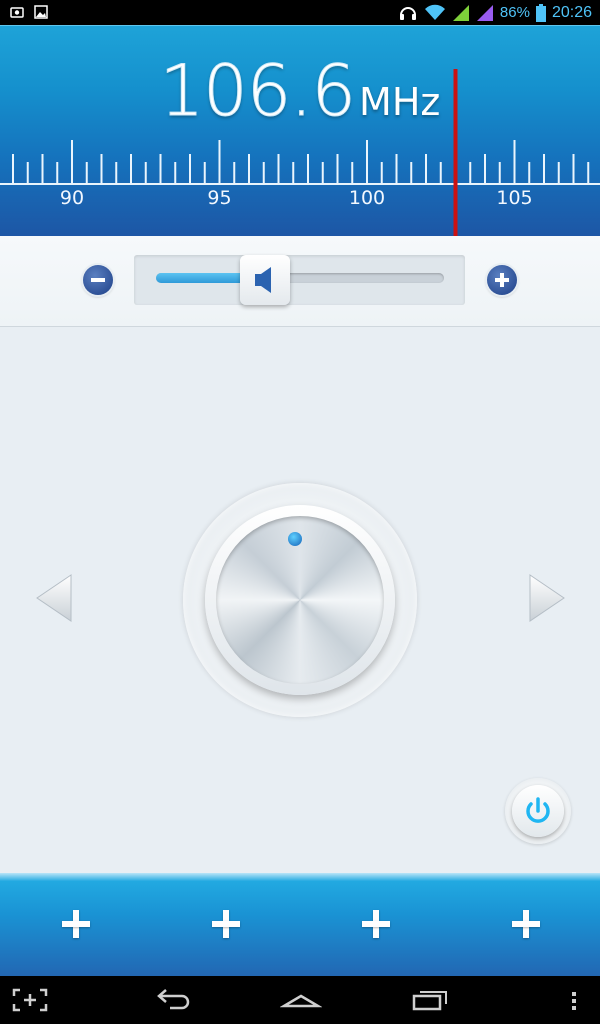 The image size is (600, 1024). Describe the element at coordinates (72, 198) in the screenshot. I see `scale-label: 90` at that location.